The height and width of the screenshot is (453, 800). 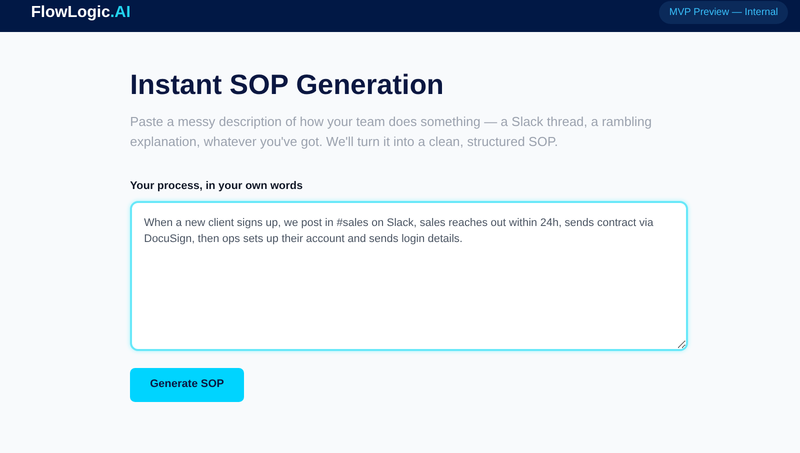 I want to click on brand-logo: FlowLogic.AI, so click(x=81, y=13).